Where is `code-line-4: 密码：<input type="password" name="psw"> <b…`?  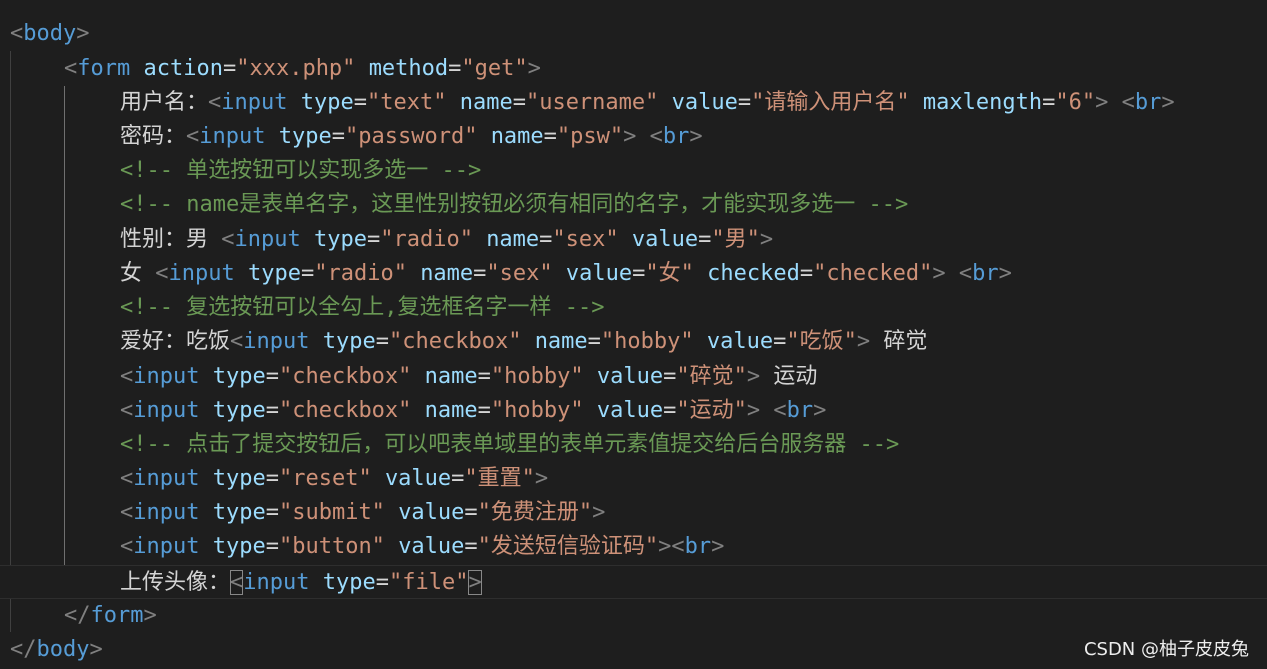
code-line-4: 密码：<input type="password" name="psw"> <b… is located at coordinates (633, 137).